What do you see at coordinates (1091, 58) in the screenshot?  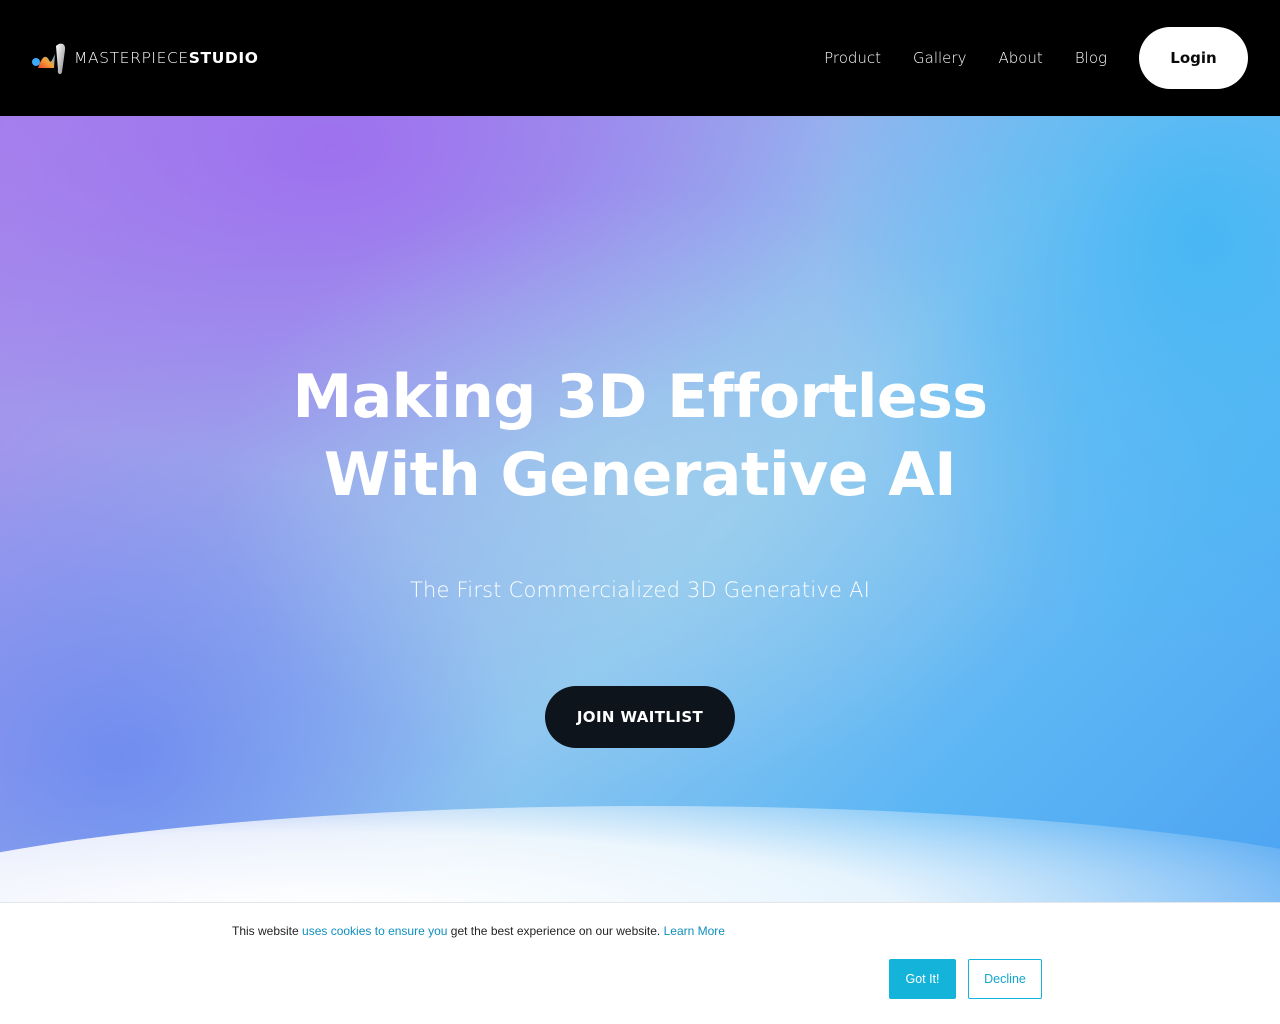 I see `nav-blog: Blog` at bounding box center [1091, 58].